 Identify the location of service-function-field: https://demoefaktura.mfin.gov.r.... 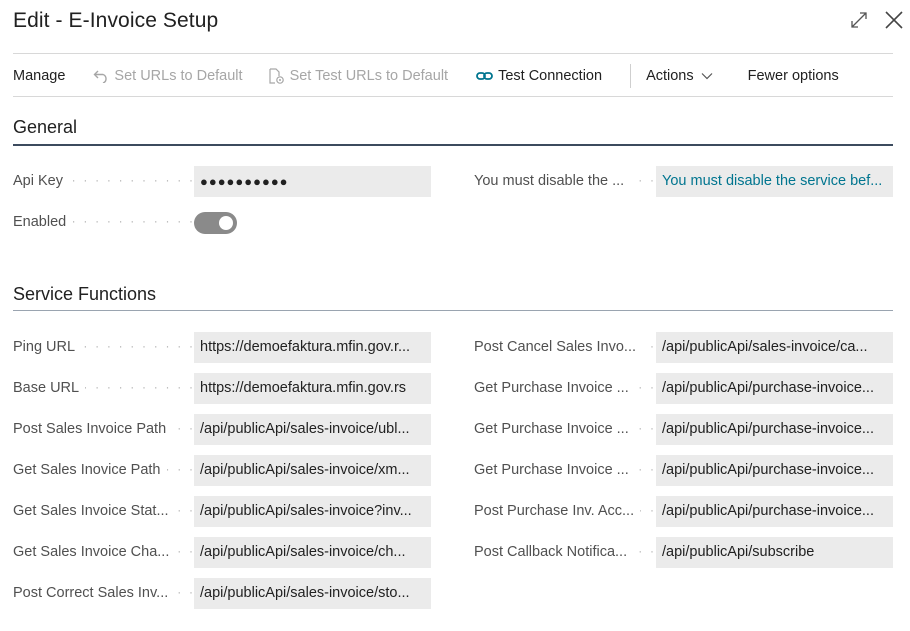
(312, 347).